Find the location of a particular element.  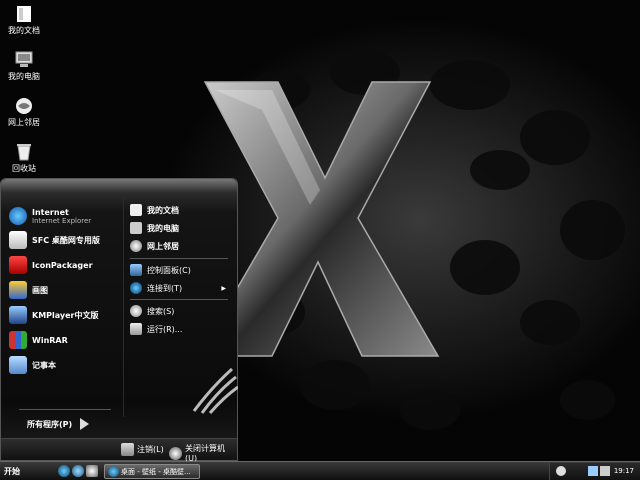

menu-item-label: 控制面板(C) is located at coordinates (169, 270).